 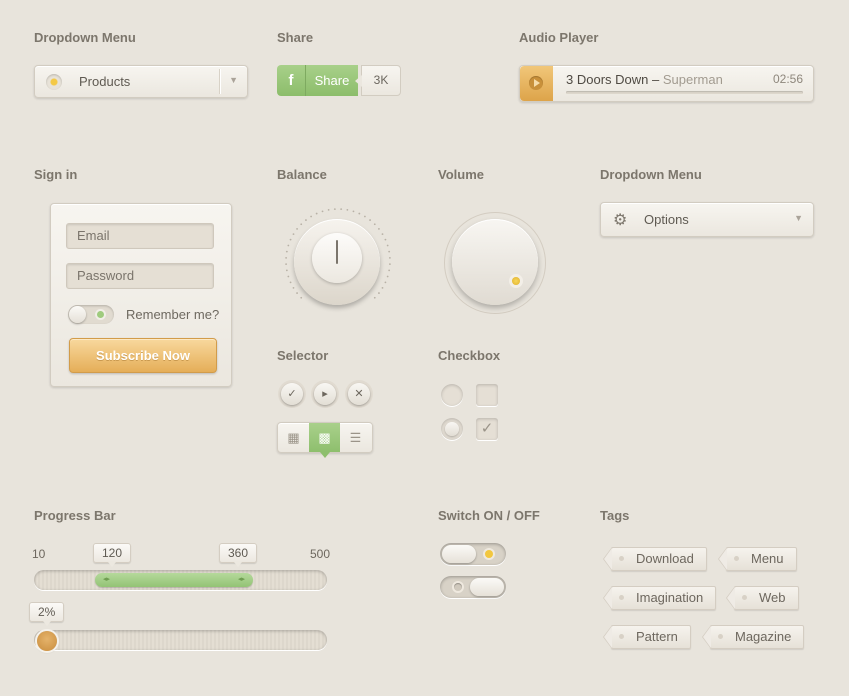 I want to click on facebook-icon: f, so click(x=291, y=80).